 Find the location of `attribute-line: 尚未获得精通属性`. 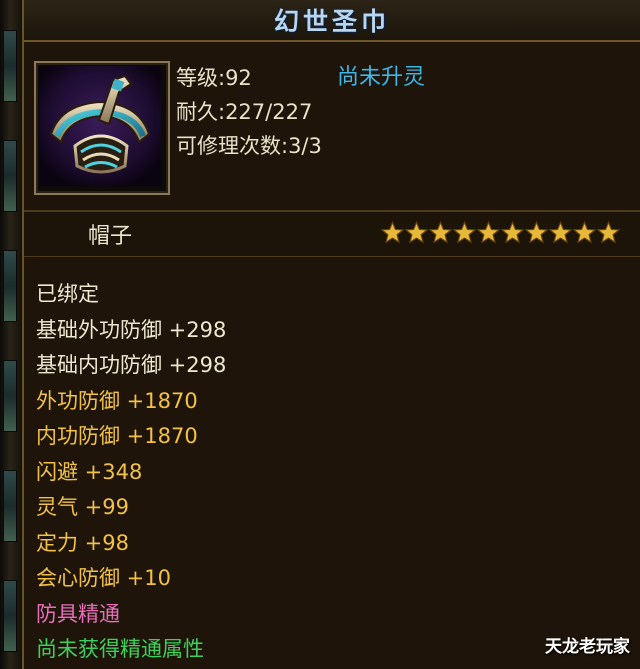

attribute-line: 尚未获得精通属性 is located at coordinates (120, 649).